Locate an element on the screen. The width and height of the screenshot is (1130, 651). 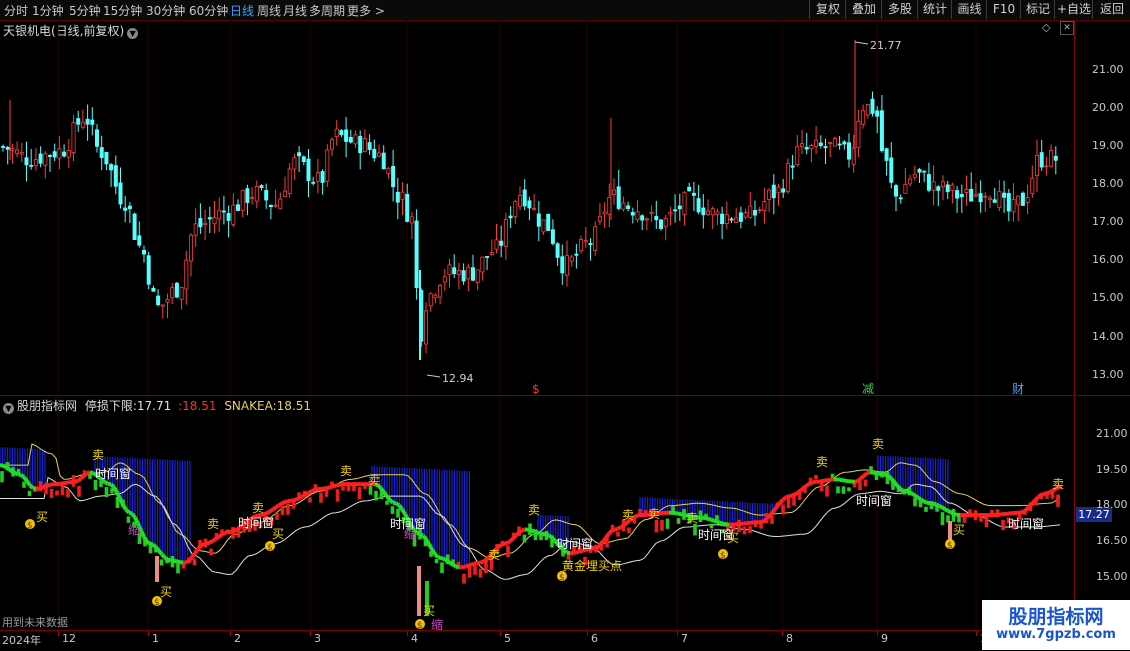
period-5: 60分钟 is located at coordinates (208, 10).